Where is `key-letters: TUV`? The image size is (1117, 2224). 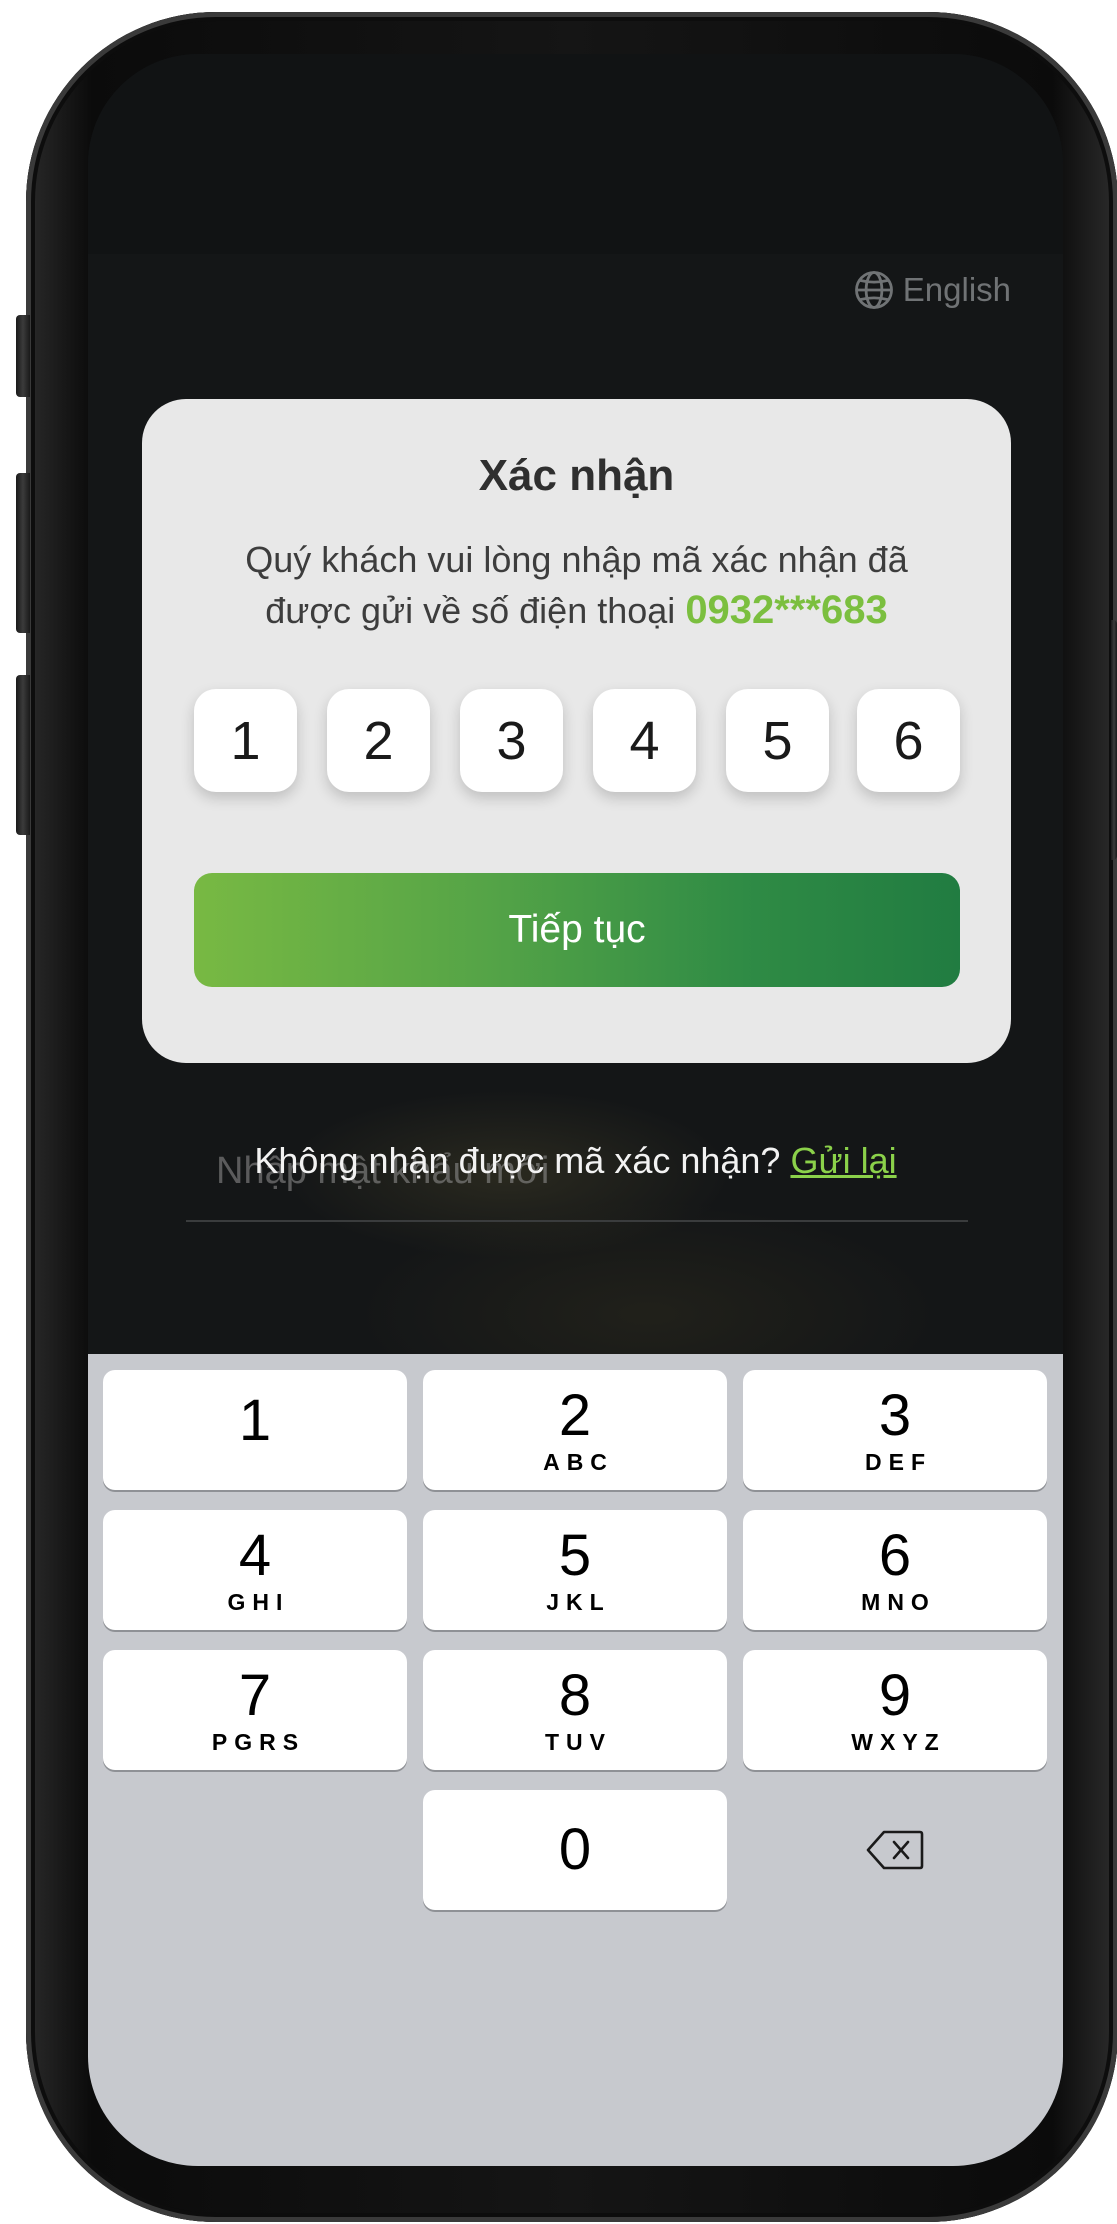
key-letters: TUV is located at coordinates (578, 1742).